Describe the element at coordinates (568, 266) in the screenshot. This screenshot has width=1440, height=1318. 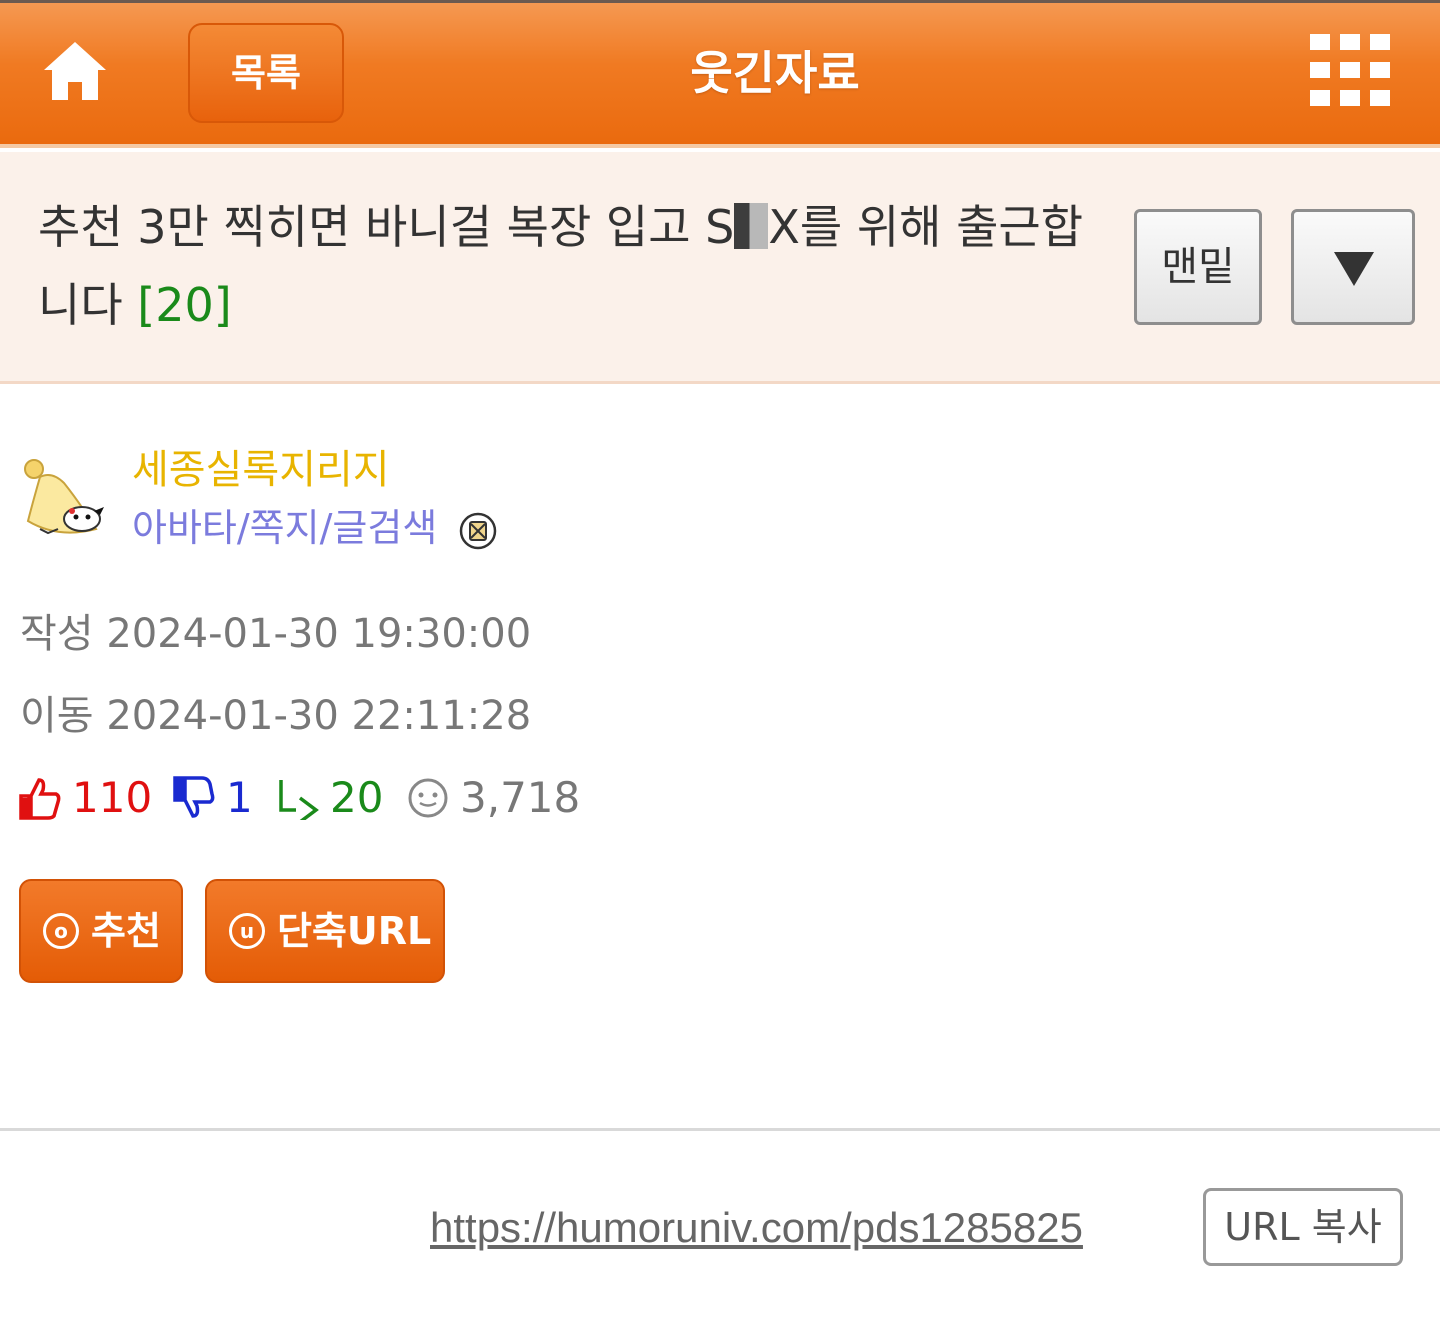
I see `post-title: 추천 3만 찍히면 바니걸 복장 입고 S X를 위해 출근합니다 [20]` at that location.